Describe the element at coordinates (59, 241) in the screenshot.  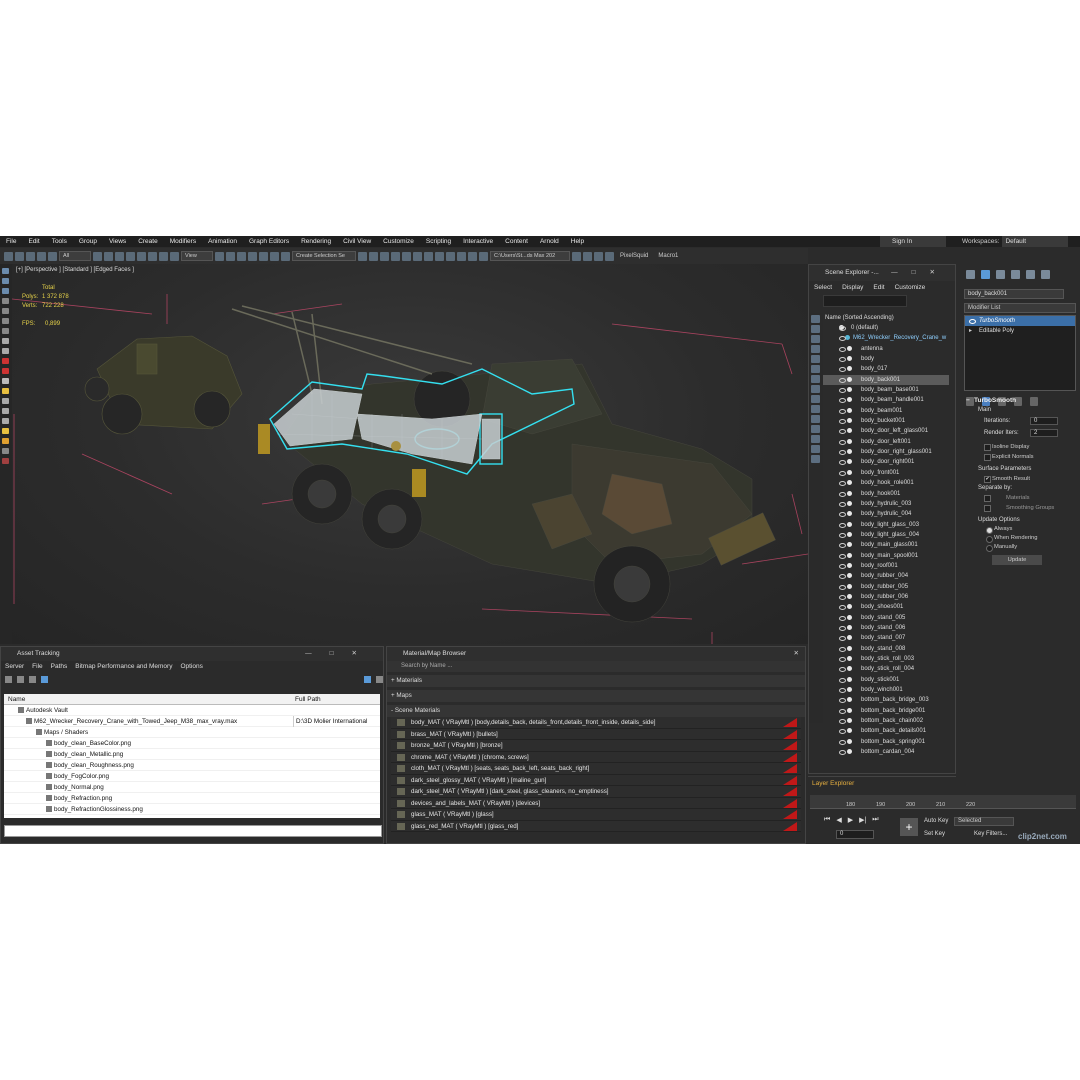
I see `menu-tools: Tools` at that location.